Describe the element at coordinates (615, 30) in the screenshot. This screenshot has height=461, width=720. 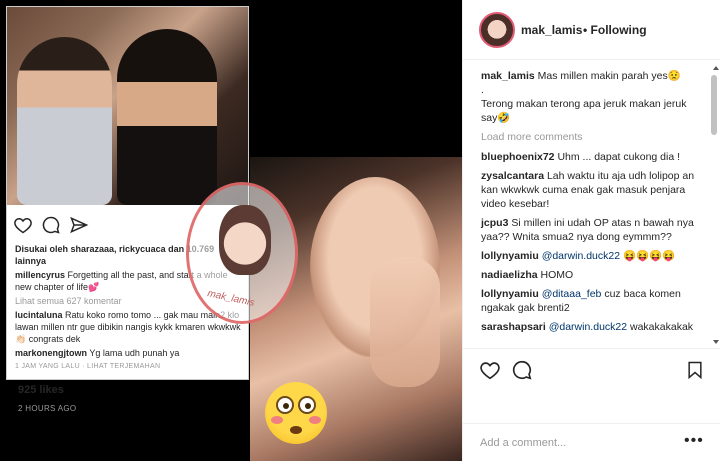
I see `follow-status: • Following` at that location.